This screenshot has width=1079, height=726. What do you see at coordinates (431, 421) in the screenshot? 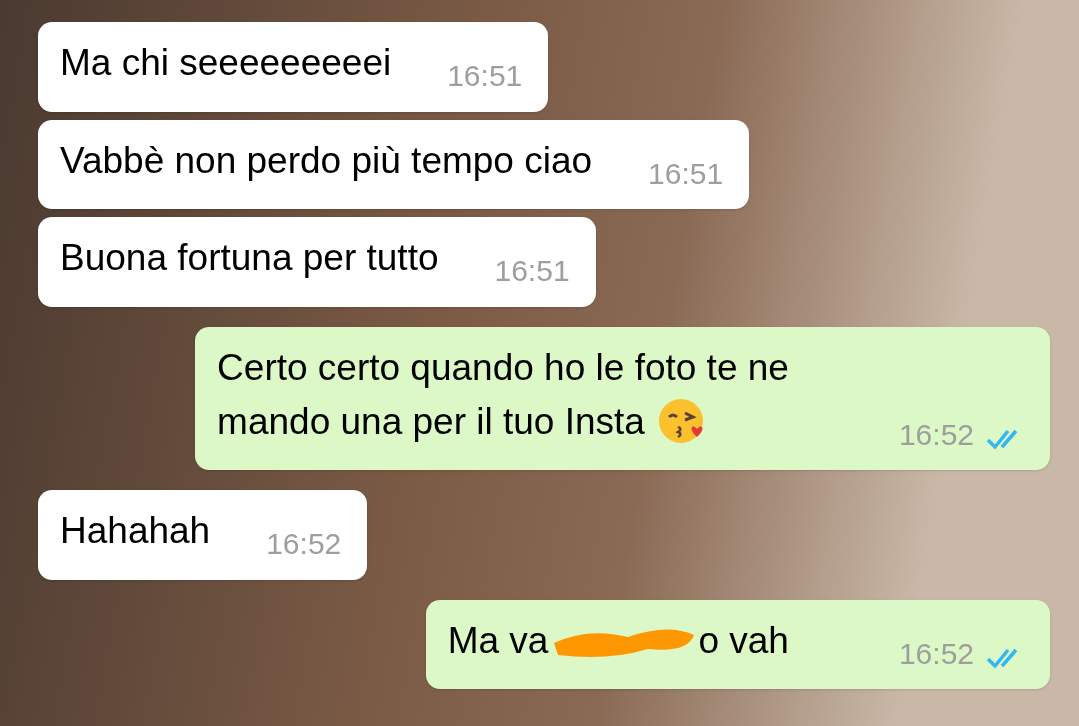
I see `message-text: mando una per il tuo Insta` at bounding box center [431, 421].